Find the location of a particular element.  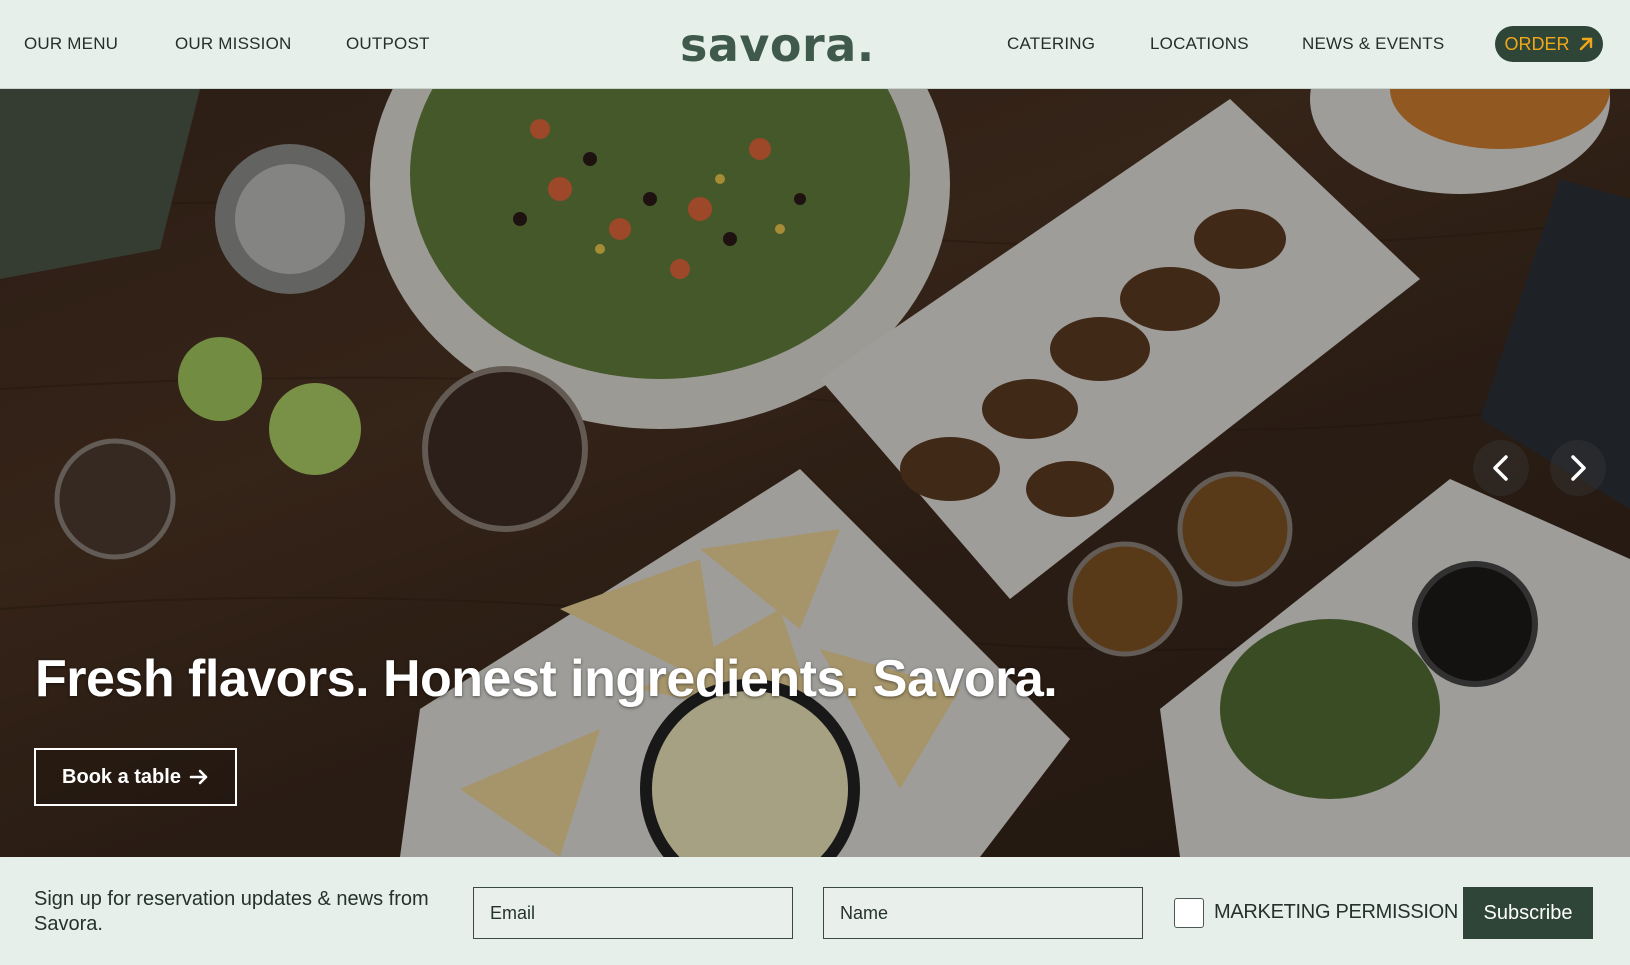

chevron-right-icon is located at coordinates (1578, 468).